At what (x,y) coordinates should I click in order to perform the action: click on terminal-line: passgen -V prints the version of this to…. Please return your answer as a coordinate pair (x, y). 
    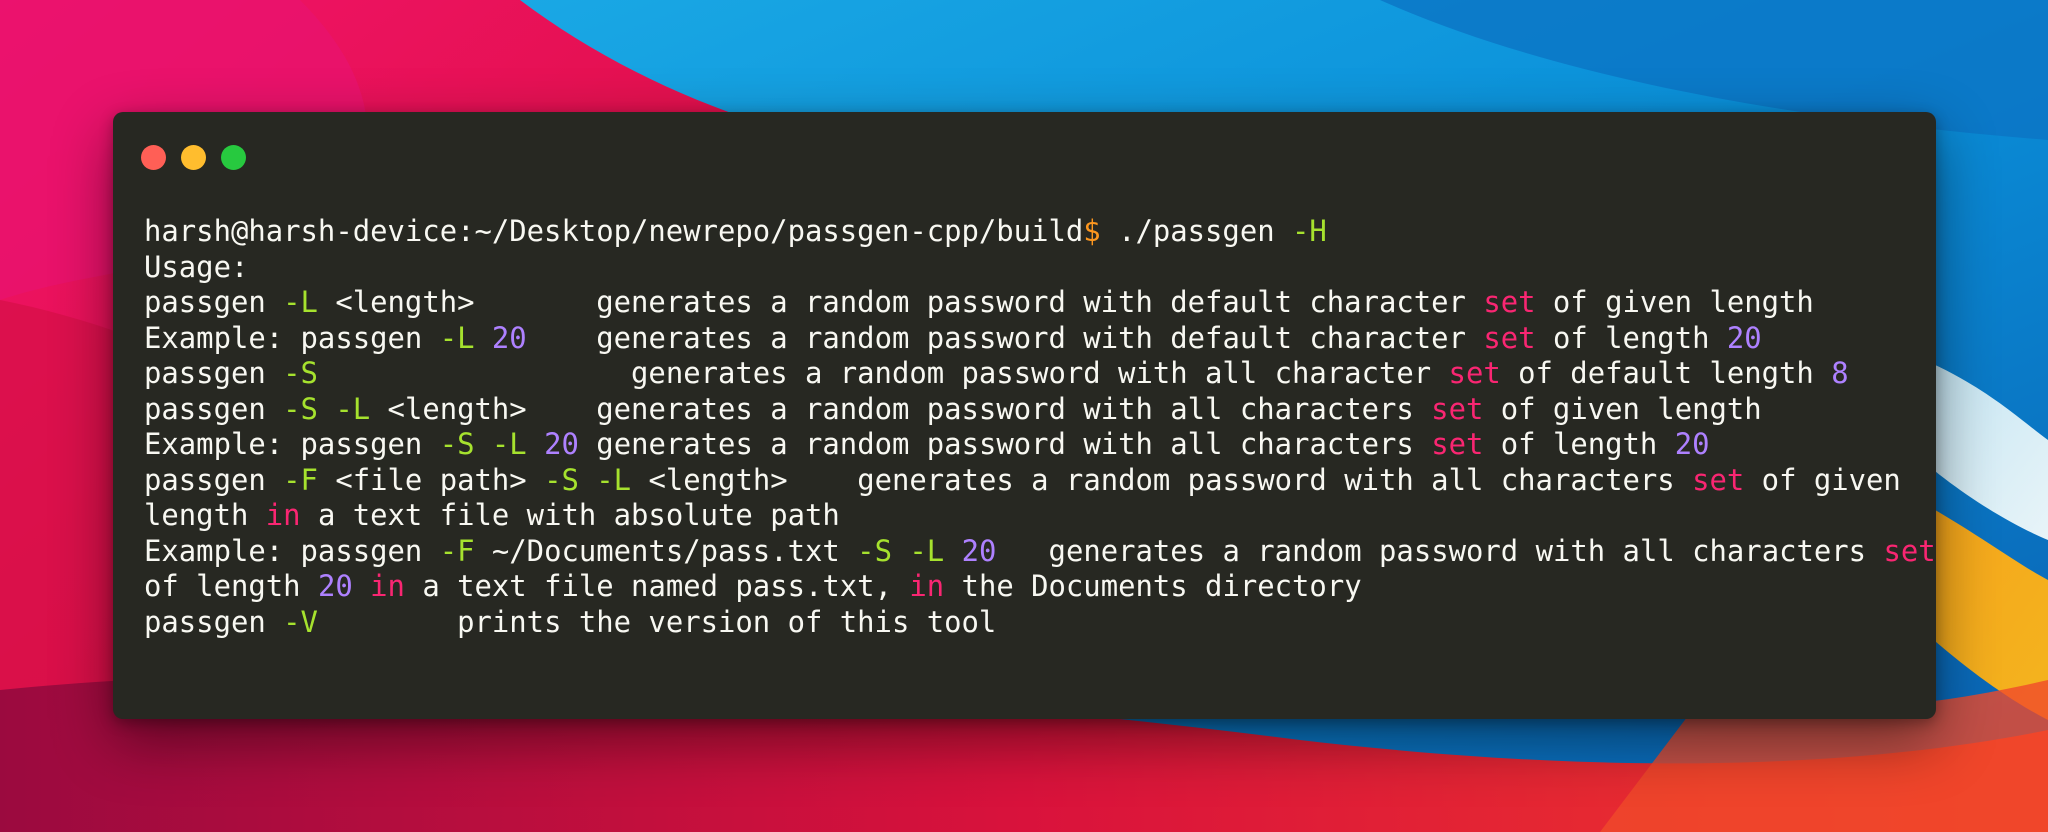
    Looking at the image, I should click on (1034, 623).